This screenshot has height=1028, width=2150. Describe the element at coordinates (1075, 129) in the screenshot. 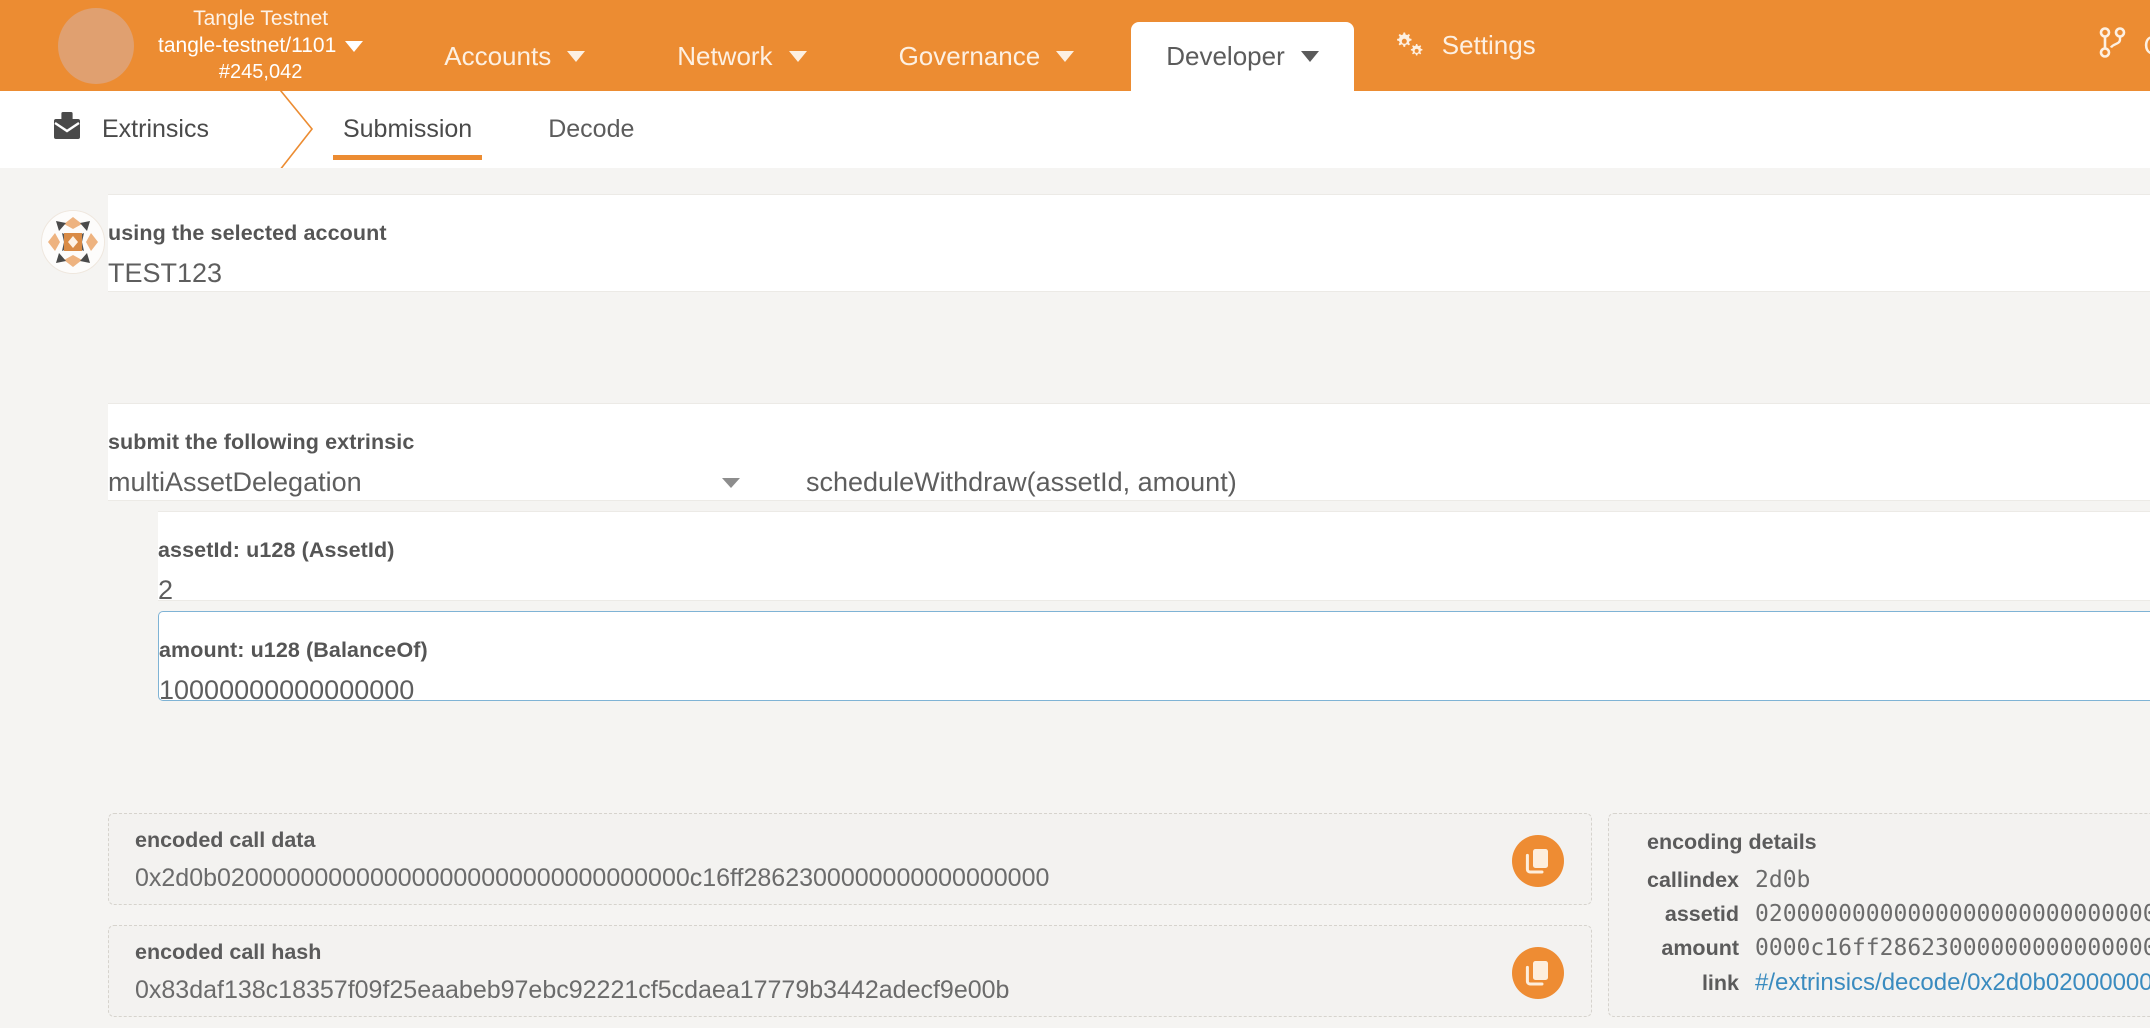

I see `secondary-tab-bar: Extrinsics Submission Decode` at that location.